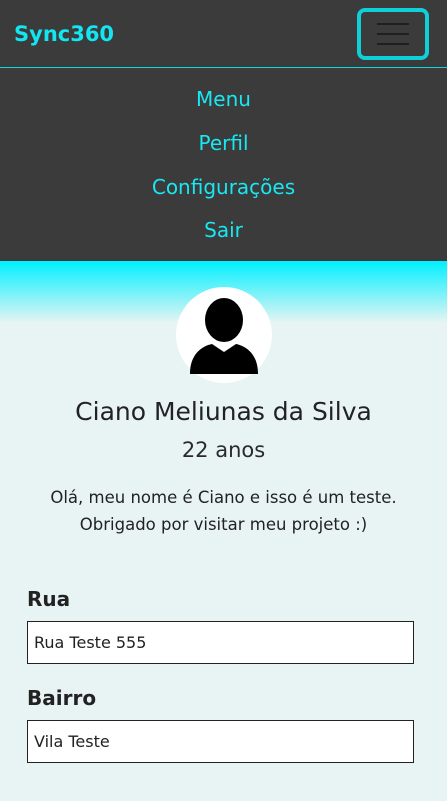  Describe the element at coordinates (223, 497) in the screenshot. I see `bio-line-1: Olá, meu nome é Ciano e isso é um teste.` at that location.